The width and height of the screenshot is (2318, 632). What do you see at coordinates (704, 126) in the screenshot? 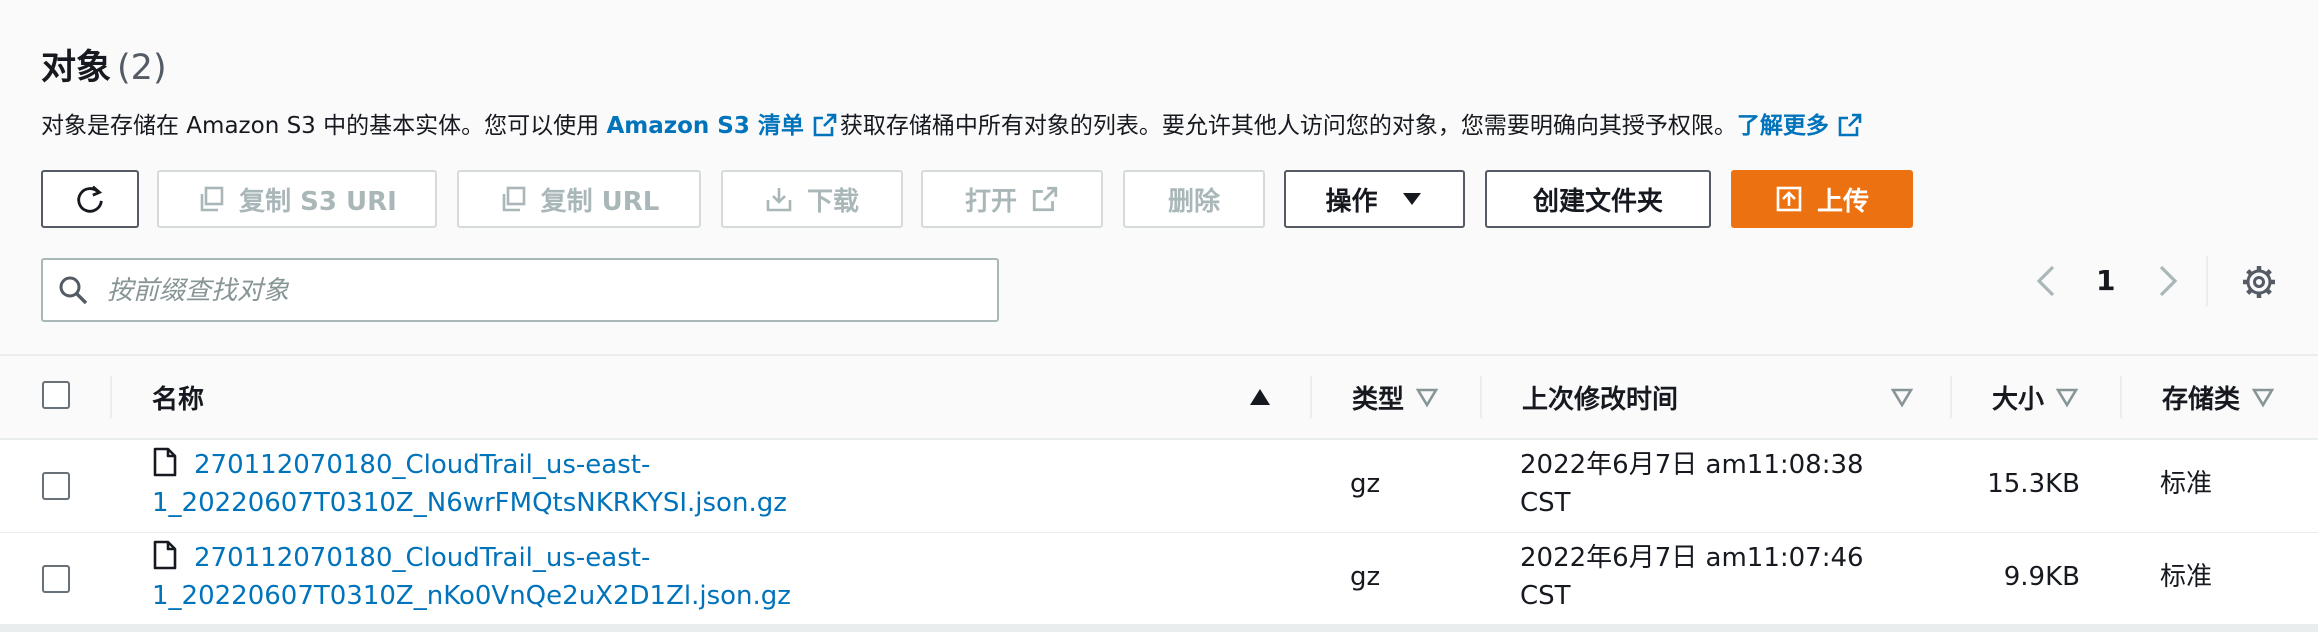
I see `inventory-link: Amazon S3 清单` at bounding box center [704, 126].